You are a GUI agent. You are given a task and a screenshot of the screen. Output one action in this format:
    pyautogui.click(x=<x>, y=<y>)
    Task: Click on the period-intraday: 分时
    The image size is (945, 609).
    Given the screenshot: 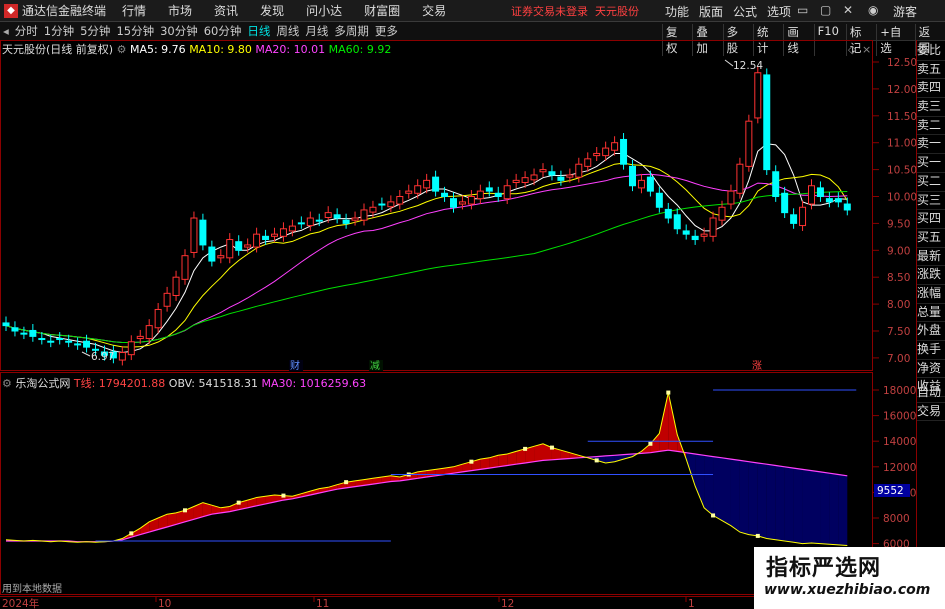 What is the action you would take?
    pyautogui.click(x=26, y=31)
    